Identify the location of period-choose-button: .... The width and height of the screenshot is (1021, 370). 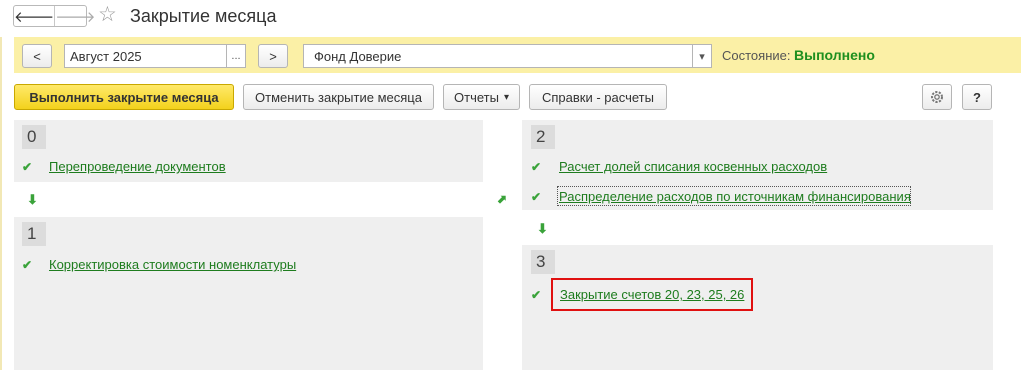
(236, 56).